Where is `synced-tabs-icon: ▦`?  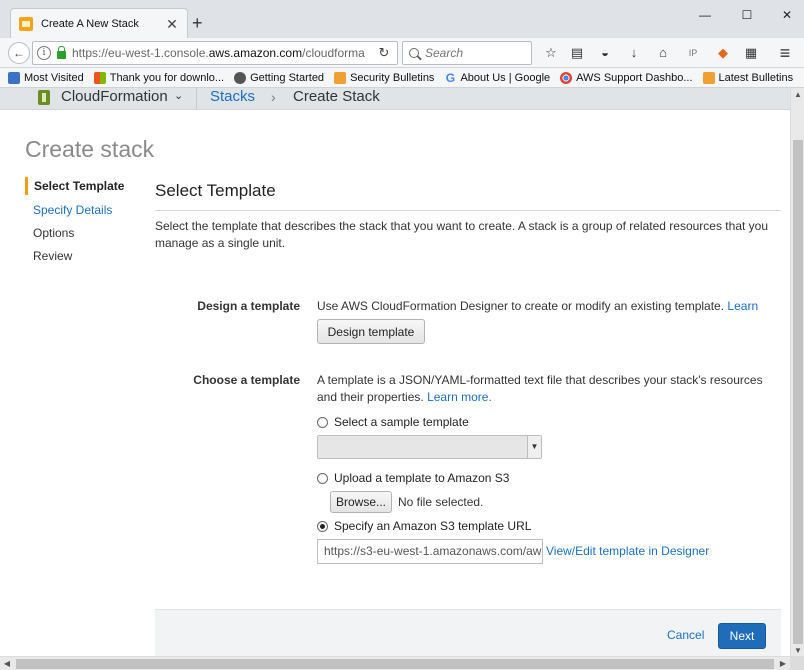
synced-tabs-icon: ▦ is located at coordinates (751, 53).